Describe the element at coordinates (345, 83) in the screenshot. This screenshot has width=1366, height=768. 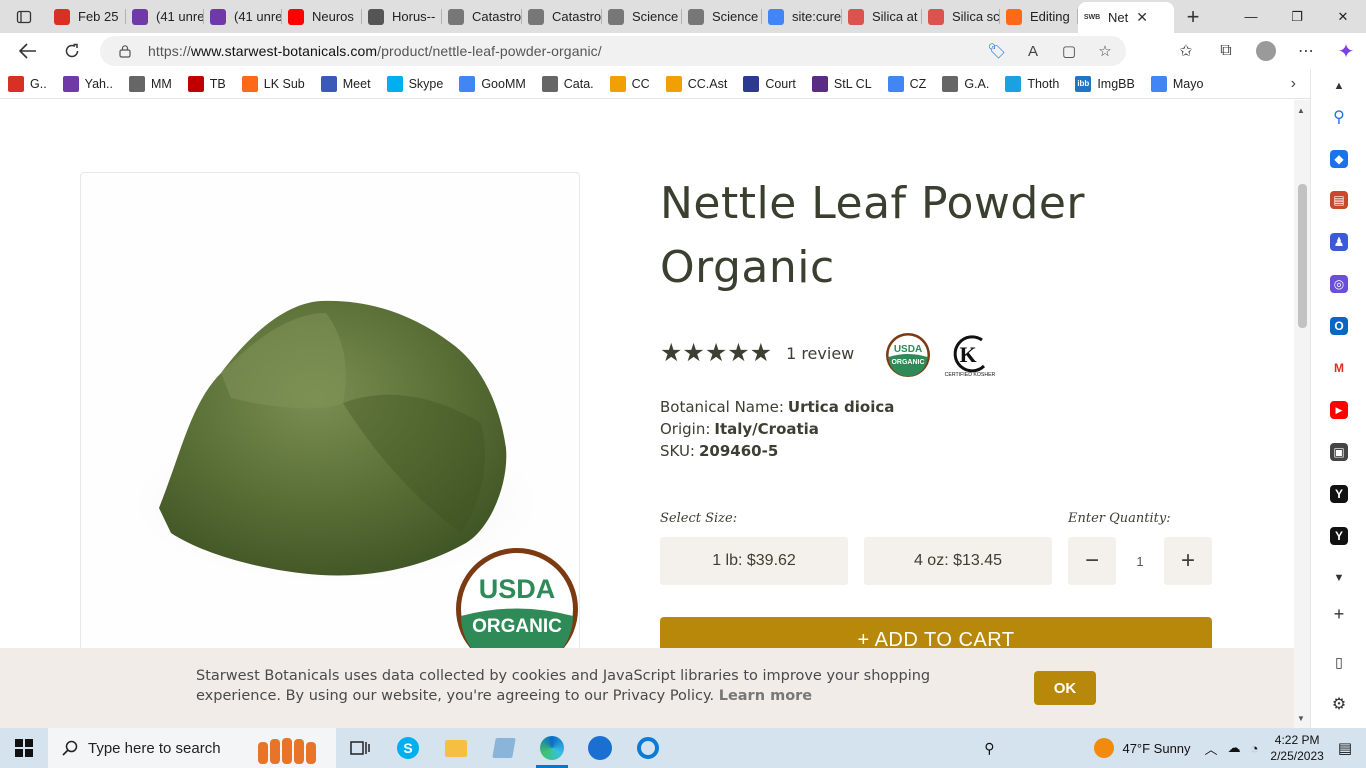
I see `bookmark-item: Meet` at that location.